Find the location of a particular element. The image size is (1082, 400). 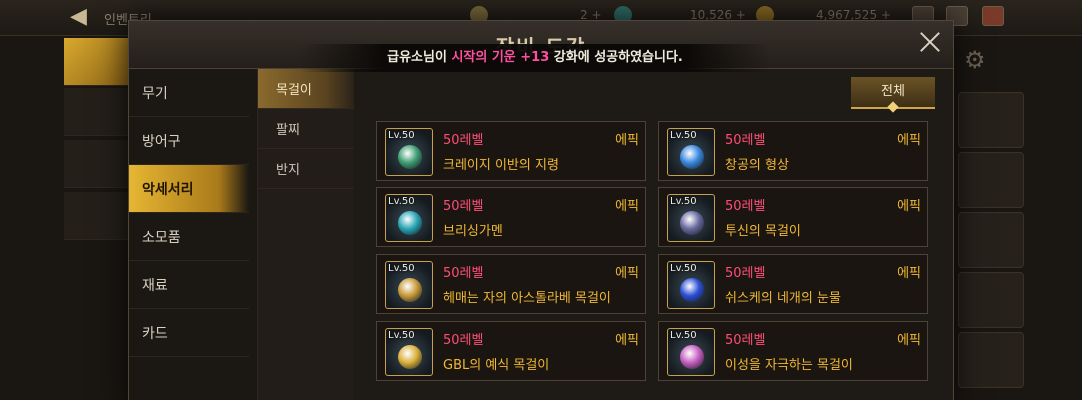

emerald-ring-icon is located at coordinates (410, 157).